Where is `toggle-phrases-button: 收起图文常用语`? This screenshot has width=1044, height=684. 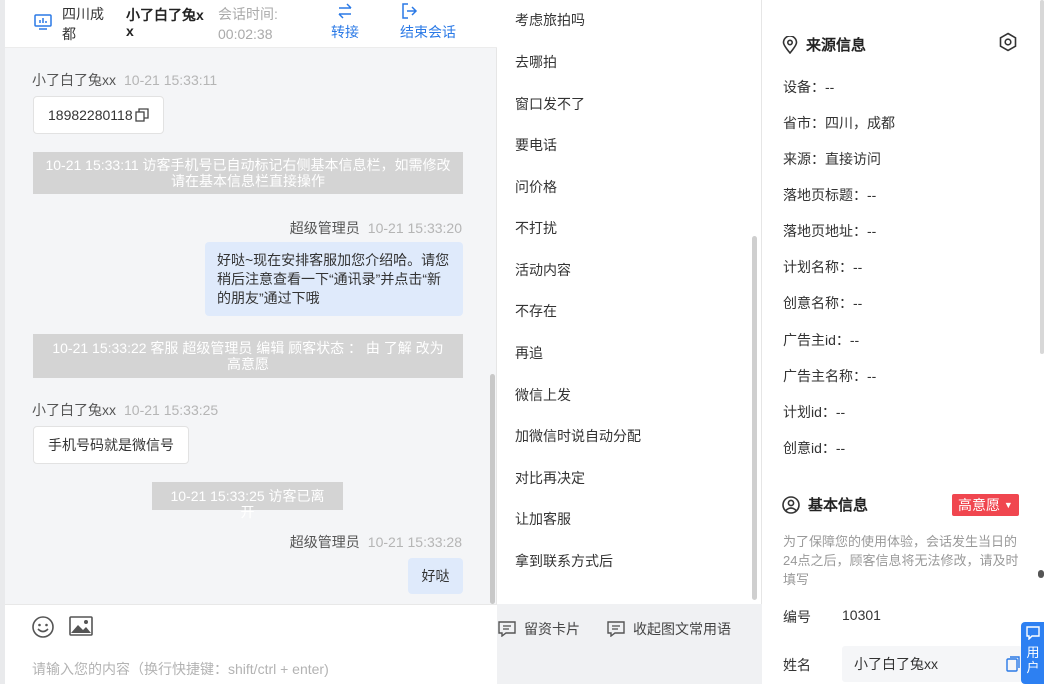 toggle-phrases-button: 收起图文常用语 is located at coordinates (669, 629).